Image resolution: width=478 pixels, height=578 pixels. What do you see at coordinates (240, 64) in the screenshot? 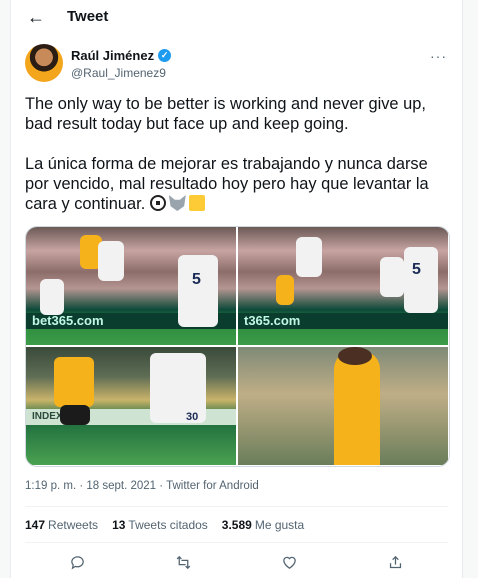
I see `tweet-author: Raúl Jiménez ✓ @Raul_Jimenez9 ···` at bounding box center [240, 64].